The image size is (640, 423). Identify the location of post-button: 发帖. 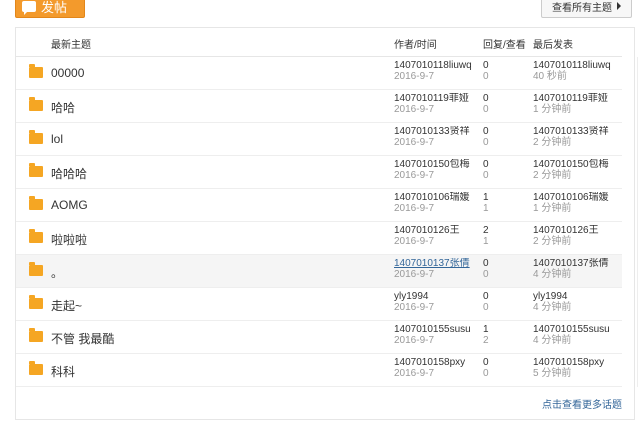
(50, 9).